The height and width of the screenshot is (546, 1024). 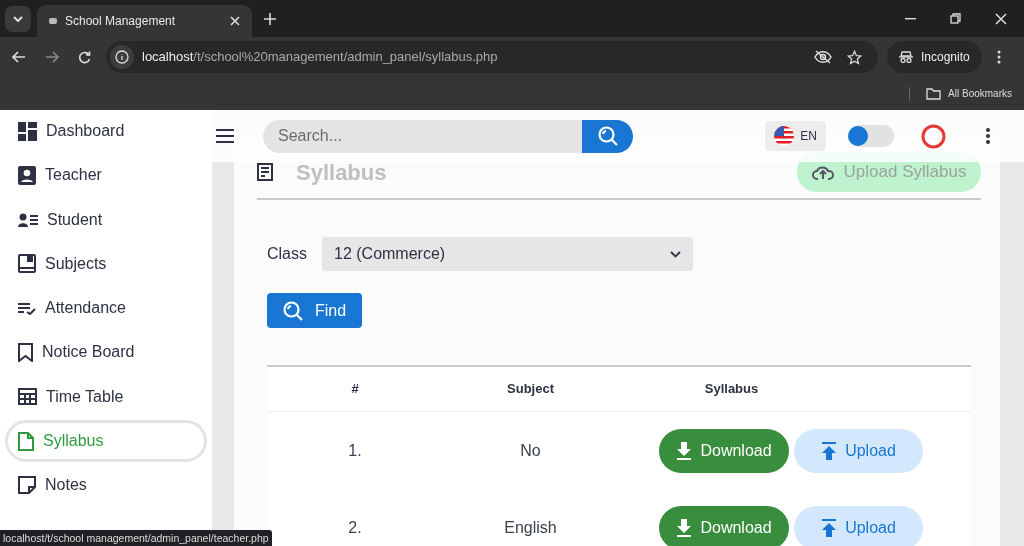 I want to click on browser-tab: School Management, so click(x=144, y=21).